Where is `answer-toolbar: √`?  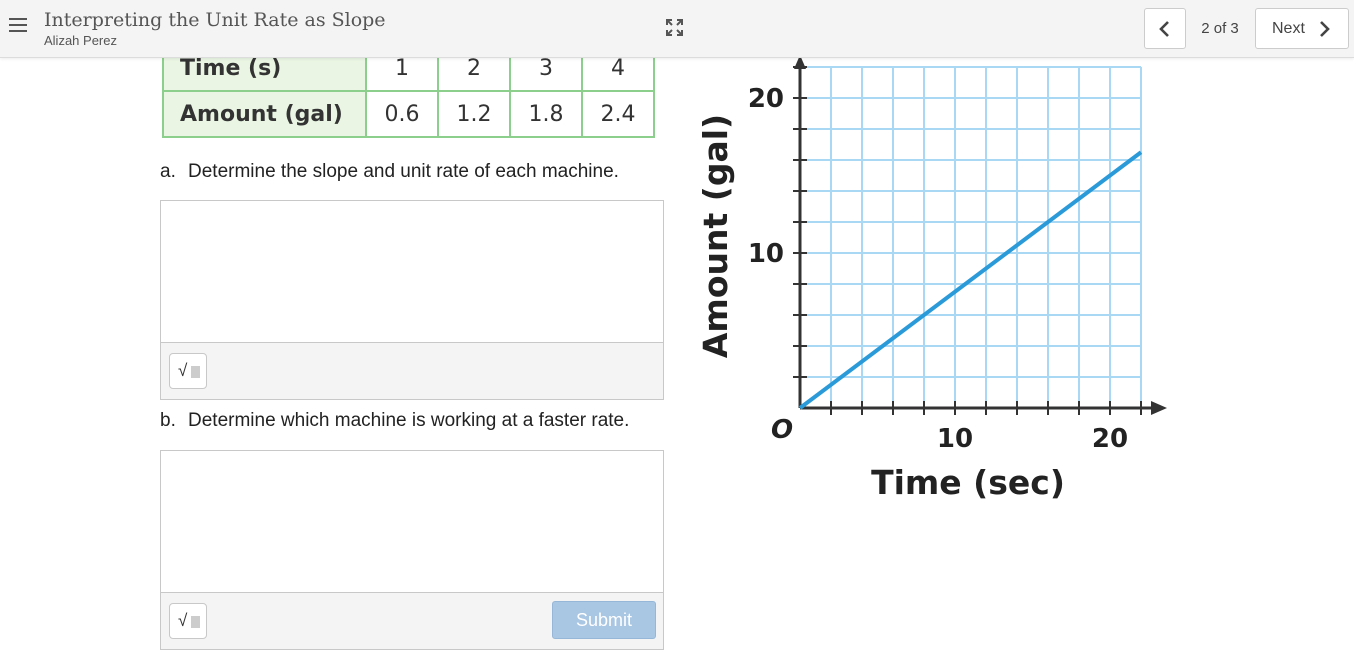 answer-toolbar: √ is located at coordinates (412, 370).